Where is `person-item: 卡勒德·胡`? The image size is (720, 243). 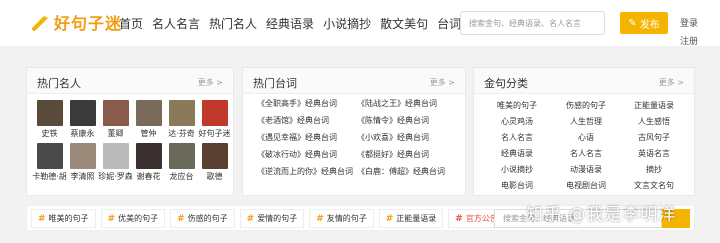 person-item: 卡勒德·胡 is located at coordinates (49, 162).